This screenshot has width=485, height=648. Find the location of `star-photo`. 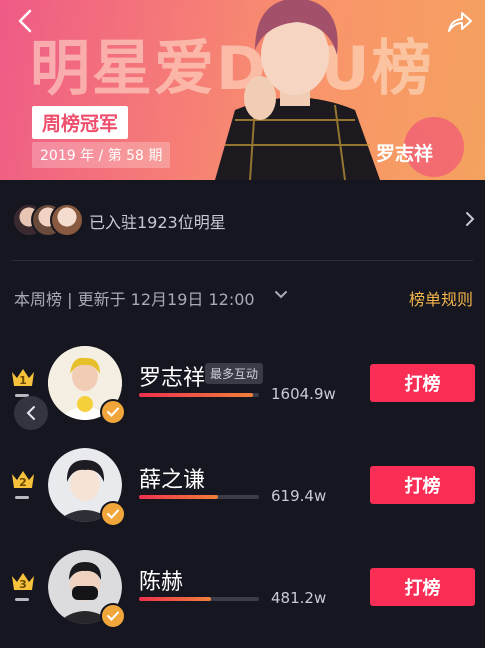

star-photo is located at coordinates (297, 90).